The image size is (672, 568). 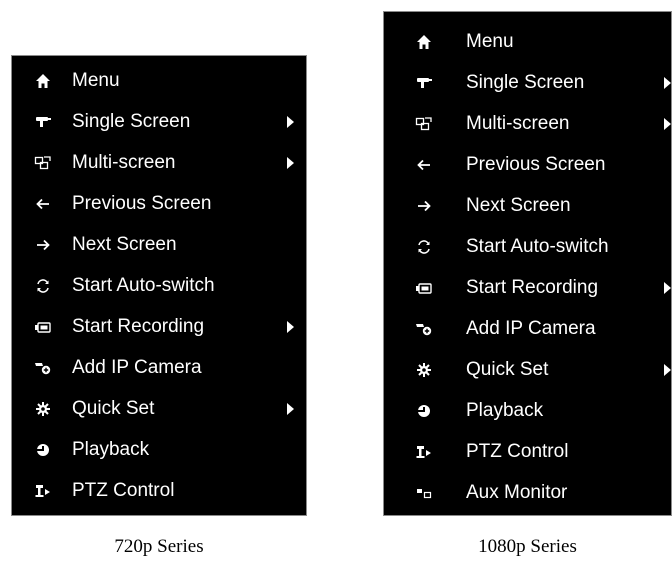 What do you see at coordinates (517, 492) in the screenshot?
I see `menu-item-label: Aux Monitor` at bounding box center [517, 492].